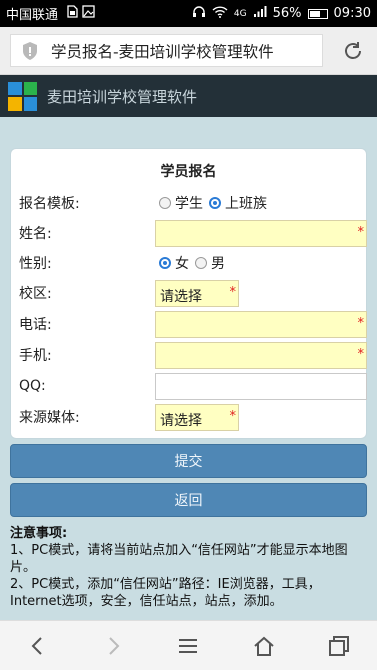  I want to click on gender-option-label: 女, so click(182, 264).